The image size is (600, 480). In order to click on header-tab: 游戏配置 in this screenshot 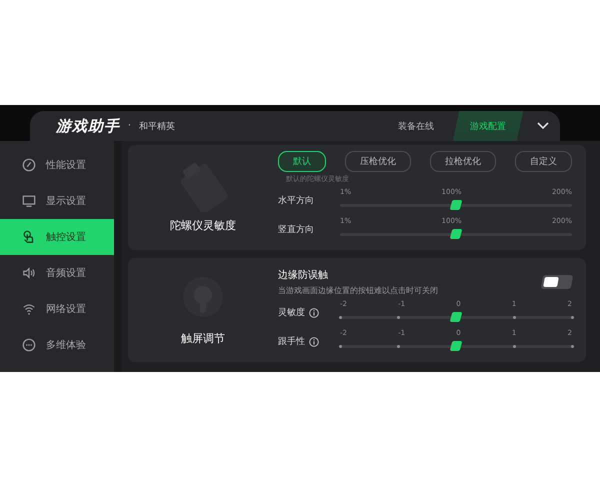, I will do `click(488, 126)`.